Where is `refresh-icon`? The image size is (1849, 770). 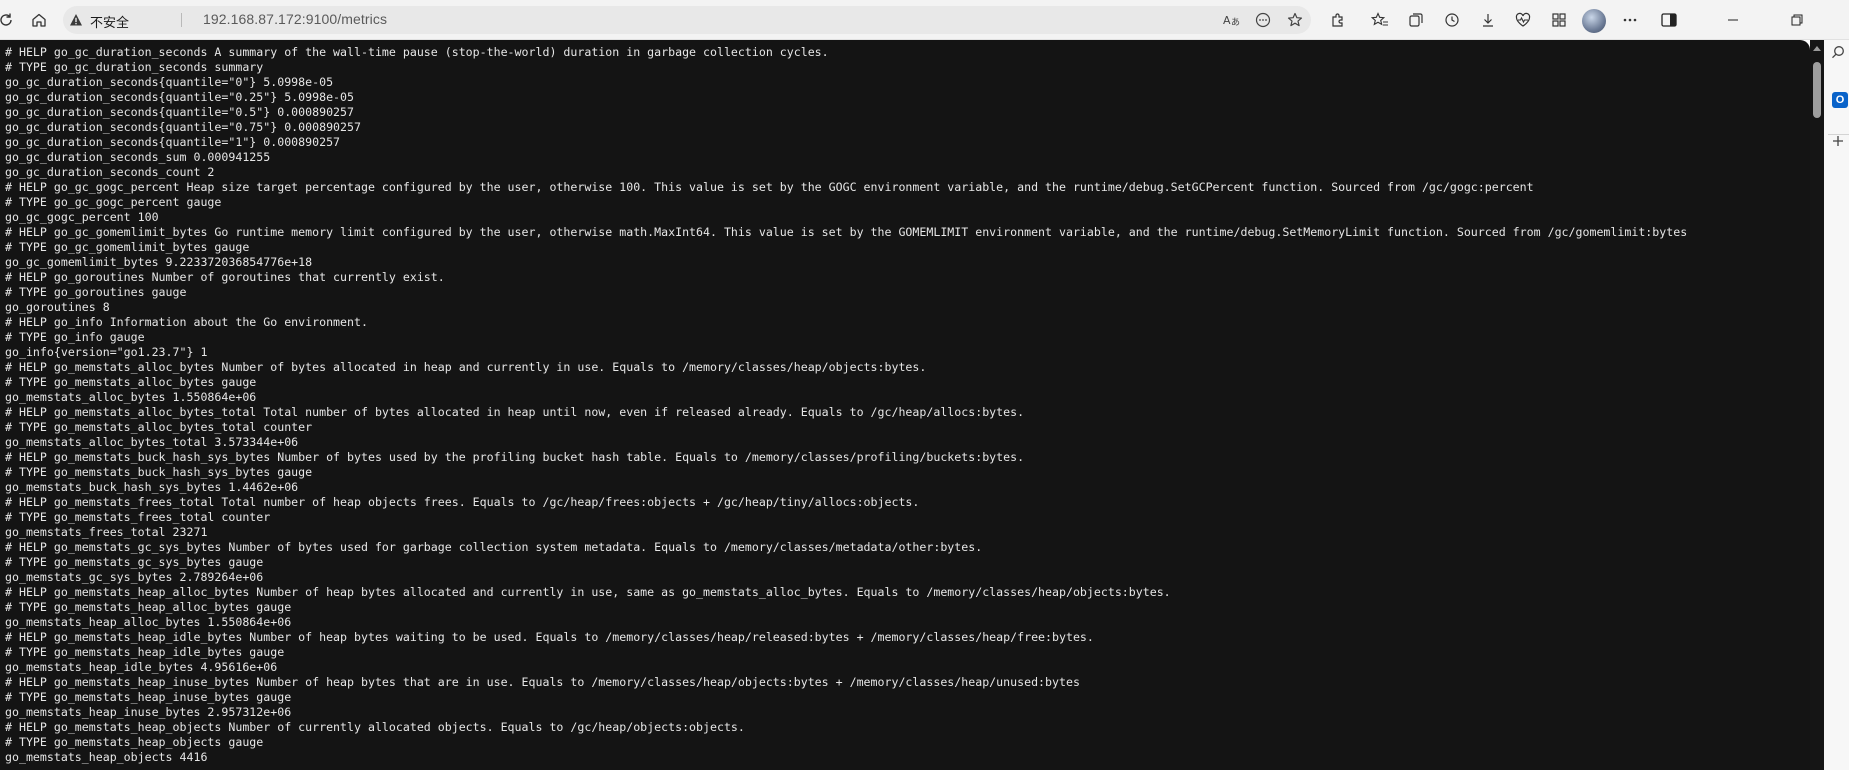
refresh-icon is located at coordinates (10, 20).